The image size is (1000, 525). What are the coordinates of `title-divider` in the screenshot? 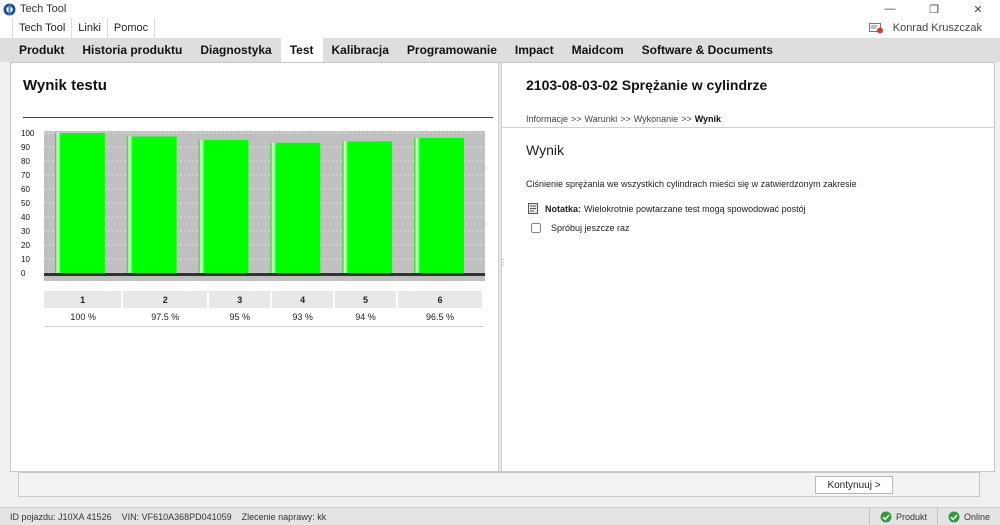 It's located at (258, 117).